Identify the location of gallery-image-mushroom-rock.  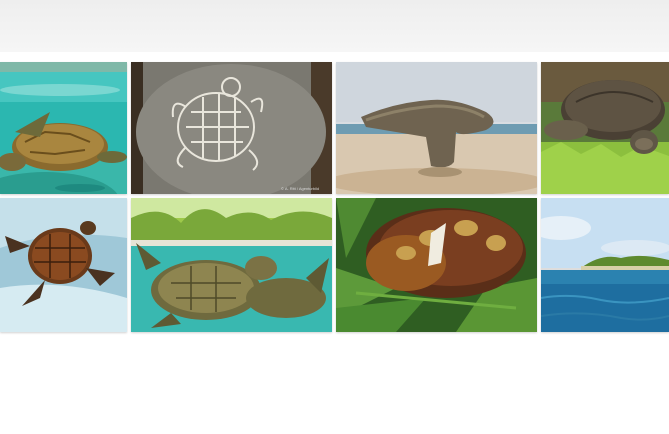
(436, 128).